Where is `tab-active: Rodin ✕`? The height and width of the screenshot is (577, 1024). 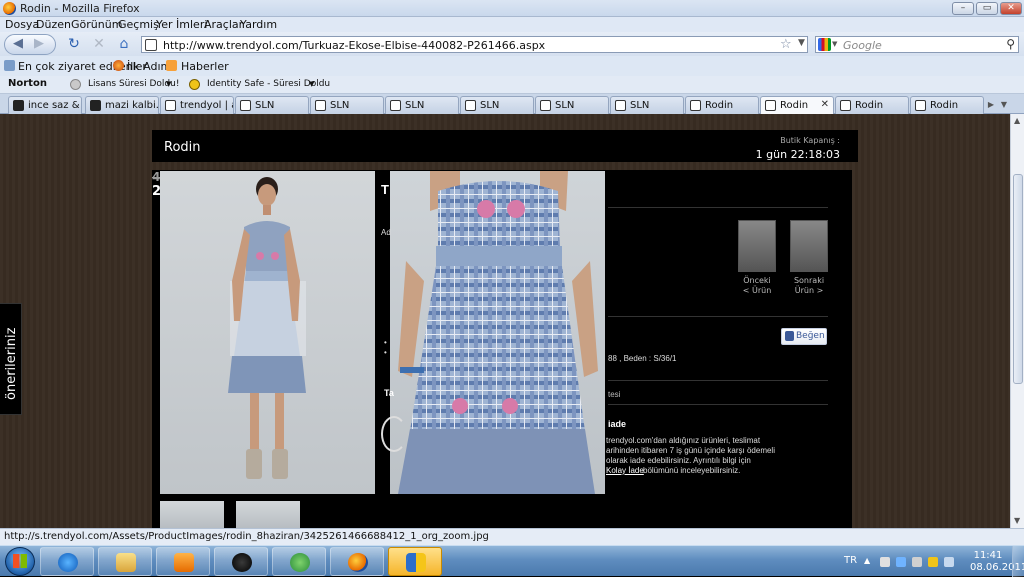 tab-active: Rodin ✕ is located at coordinates (797, 105).